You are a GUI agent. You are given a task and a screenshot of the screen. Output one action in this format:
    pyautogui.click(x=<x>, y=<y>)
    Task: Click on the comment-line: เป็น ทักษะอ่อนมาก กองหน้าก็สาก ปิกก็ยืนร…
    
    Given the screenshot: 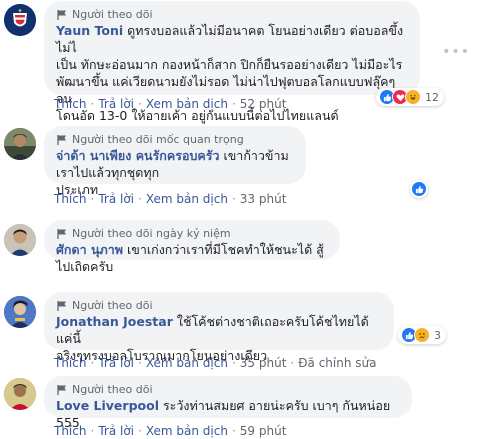 What is the action you would take?
    pyautogui.click(x=229, y=64)
    